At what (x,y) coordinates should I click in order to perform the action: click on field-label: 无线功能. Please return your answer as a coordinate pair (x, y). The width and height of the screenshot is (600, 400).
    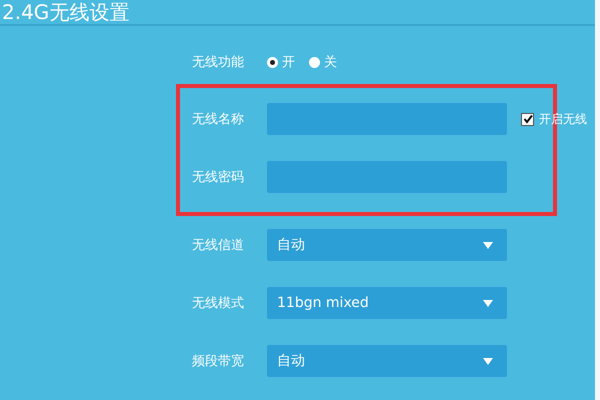
    Looking at the image, I should click on (218, 62).